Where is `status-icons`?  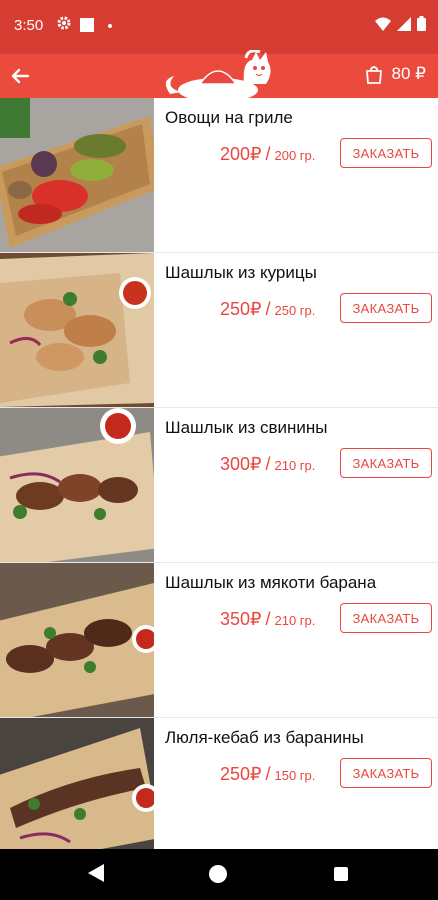
status-icons is located at coordinates (400, 23).